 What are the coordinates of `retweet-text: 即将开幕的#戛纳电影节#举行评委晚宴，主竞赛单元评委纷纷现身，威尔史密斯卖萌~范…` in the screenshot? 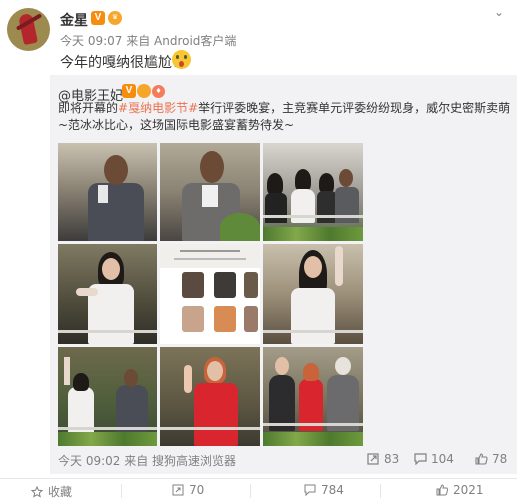 It's located at (285, 117).